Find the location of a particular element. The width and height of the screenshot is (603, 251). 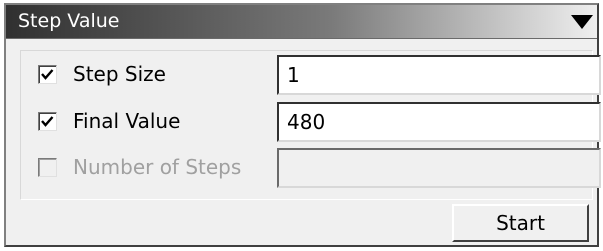

step-size-label: Step Size is located at coordinates (119, 74).